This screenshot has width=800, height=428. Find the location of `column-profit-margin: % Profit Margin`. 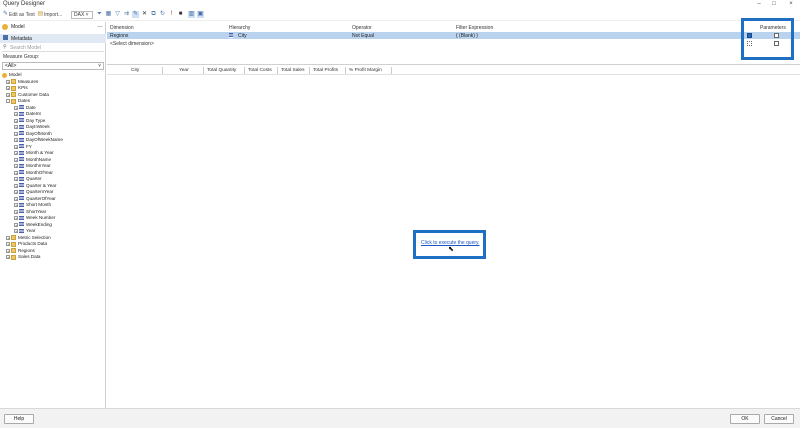

column-profit-margin: % Profit Margin is located at coordinates (365, 70).